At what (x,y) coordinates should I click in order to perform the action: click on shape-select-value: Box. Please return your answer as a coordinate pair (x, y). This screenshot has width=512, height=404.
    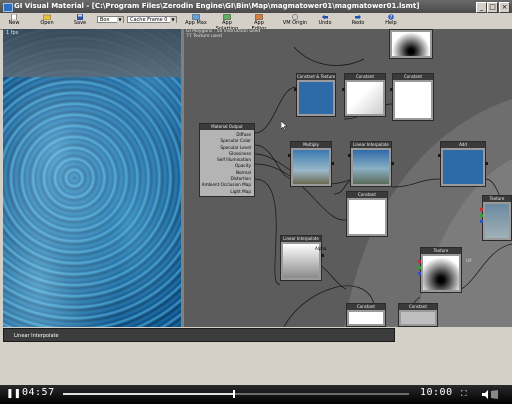
    Looking at the image, I should click on (105, 20).